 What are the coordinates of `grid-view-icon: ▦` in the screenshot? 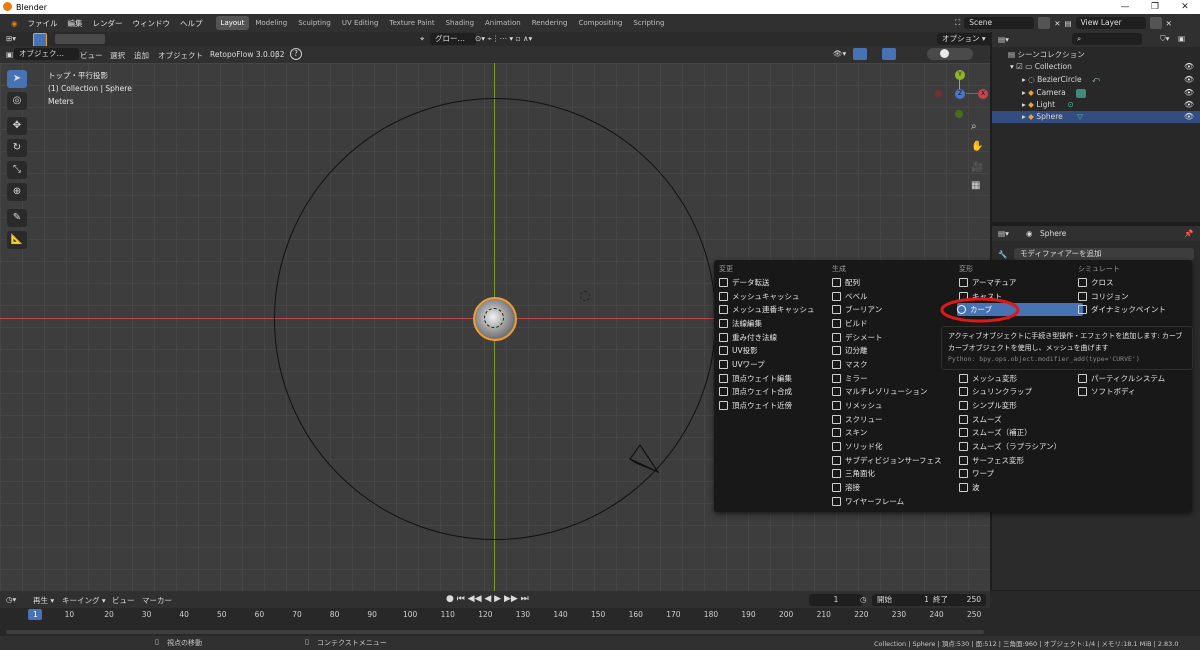 It's located at (975, 185).